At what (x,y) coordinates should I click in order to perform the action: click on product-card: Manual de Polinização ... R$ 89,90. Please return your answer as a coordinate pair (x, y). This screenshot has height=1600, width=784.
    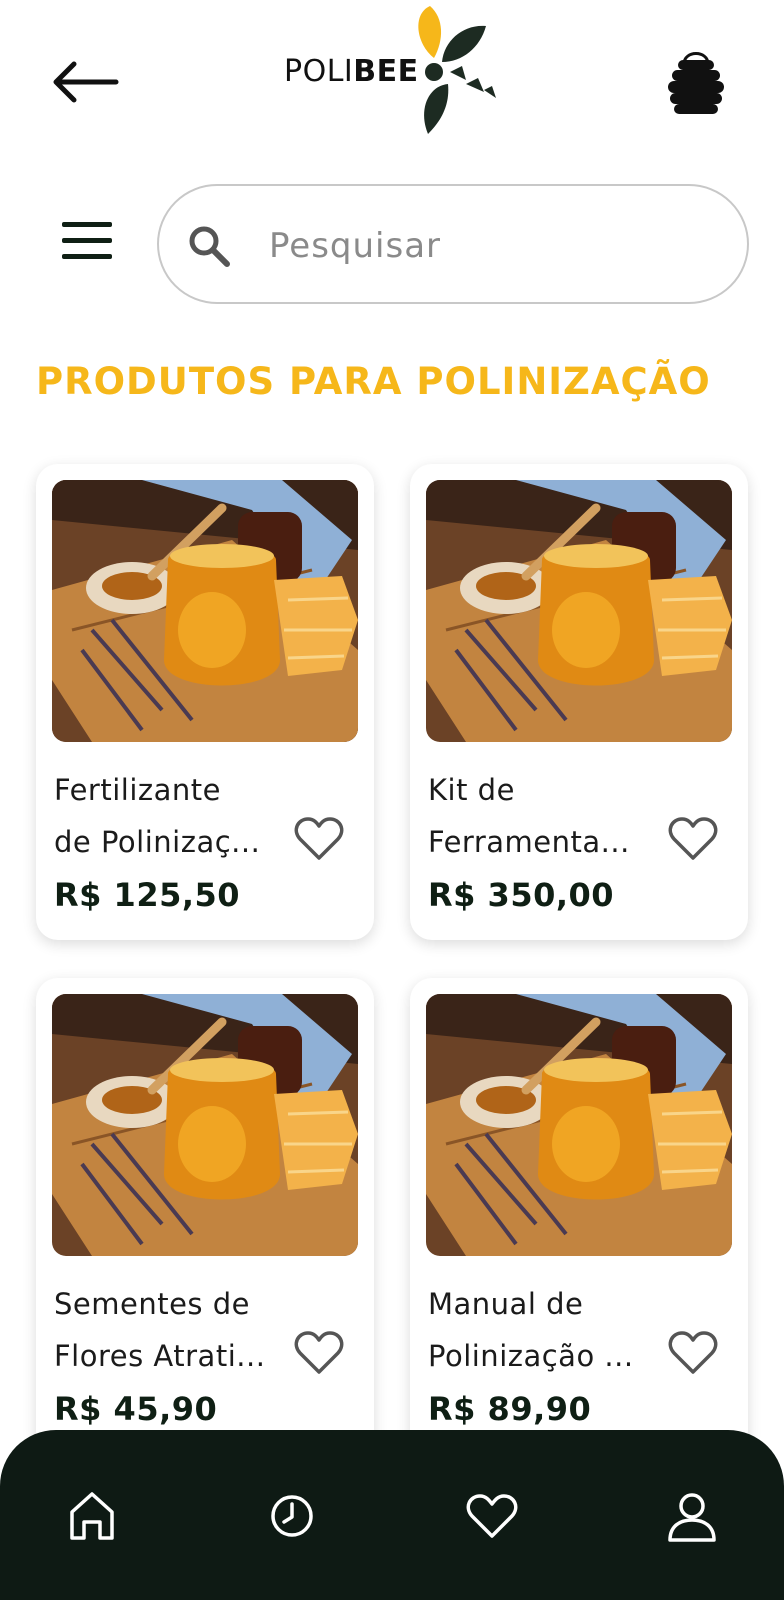
    Looking at the image, I should click on (579, 1216).